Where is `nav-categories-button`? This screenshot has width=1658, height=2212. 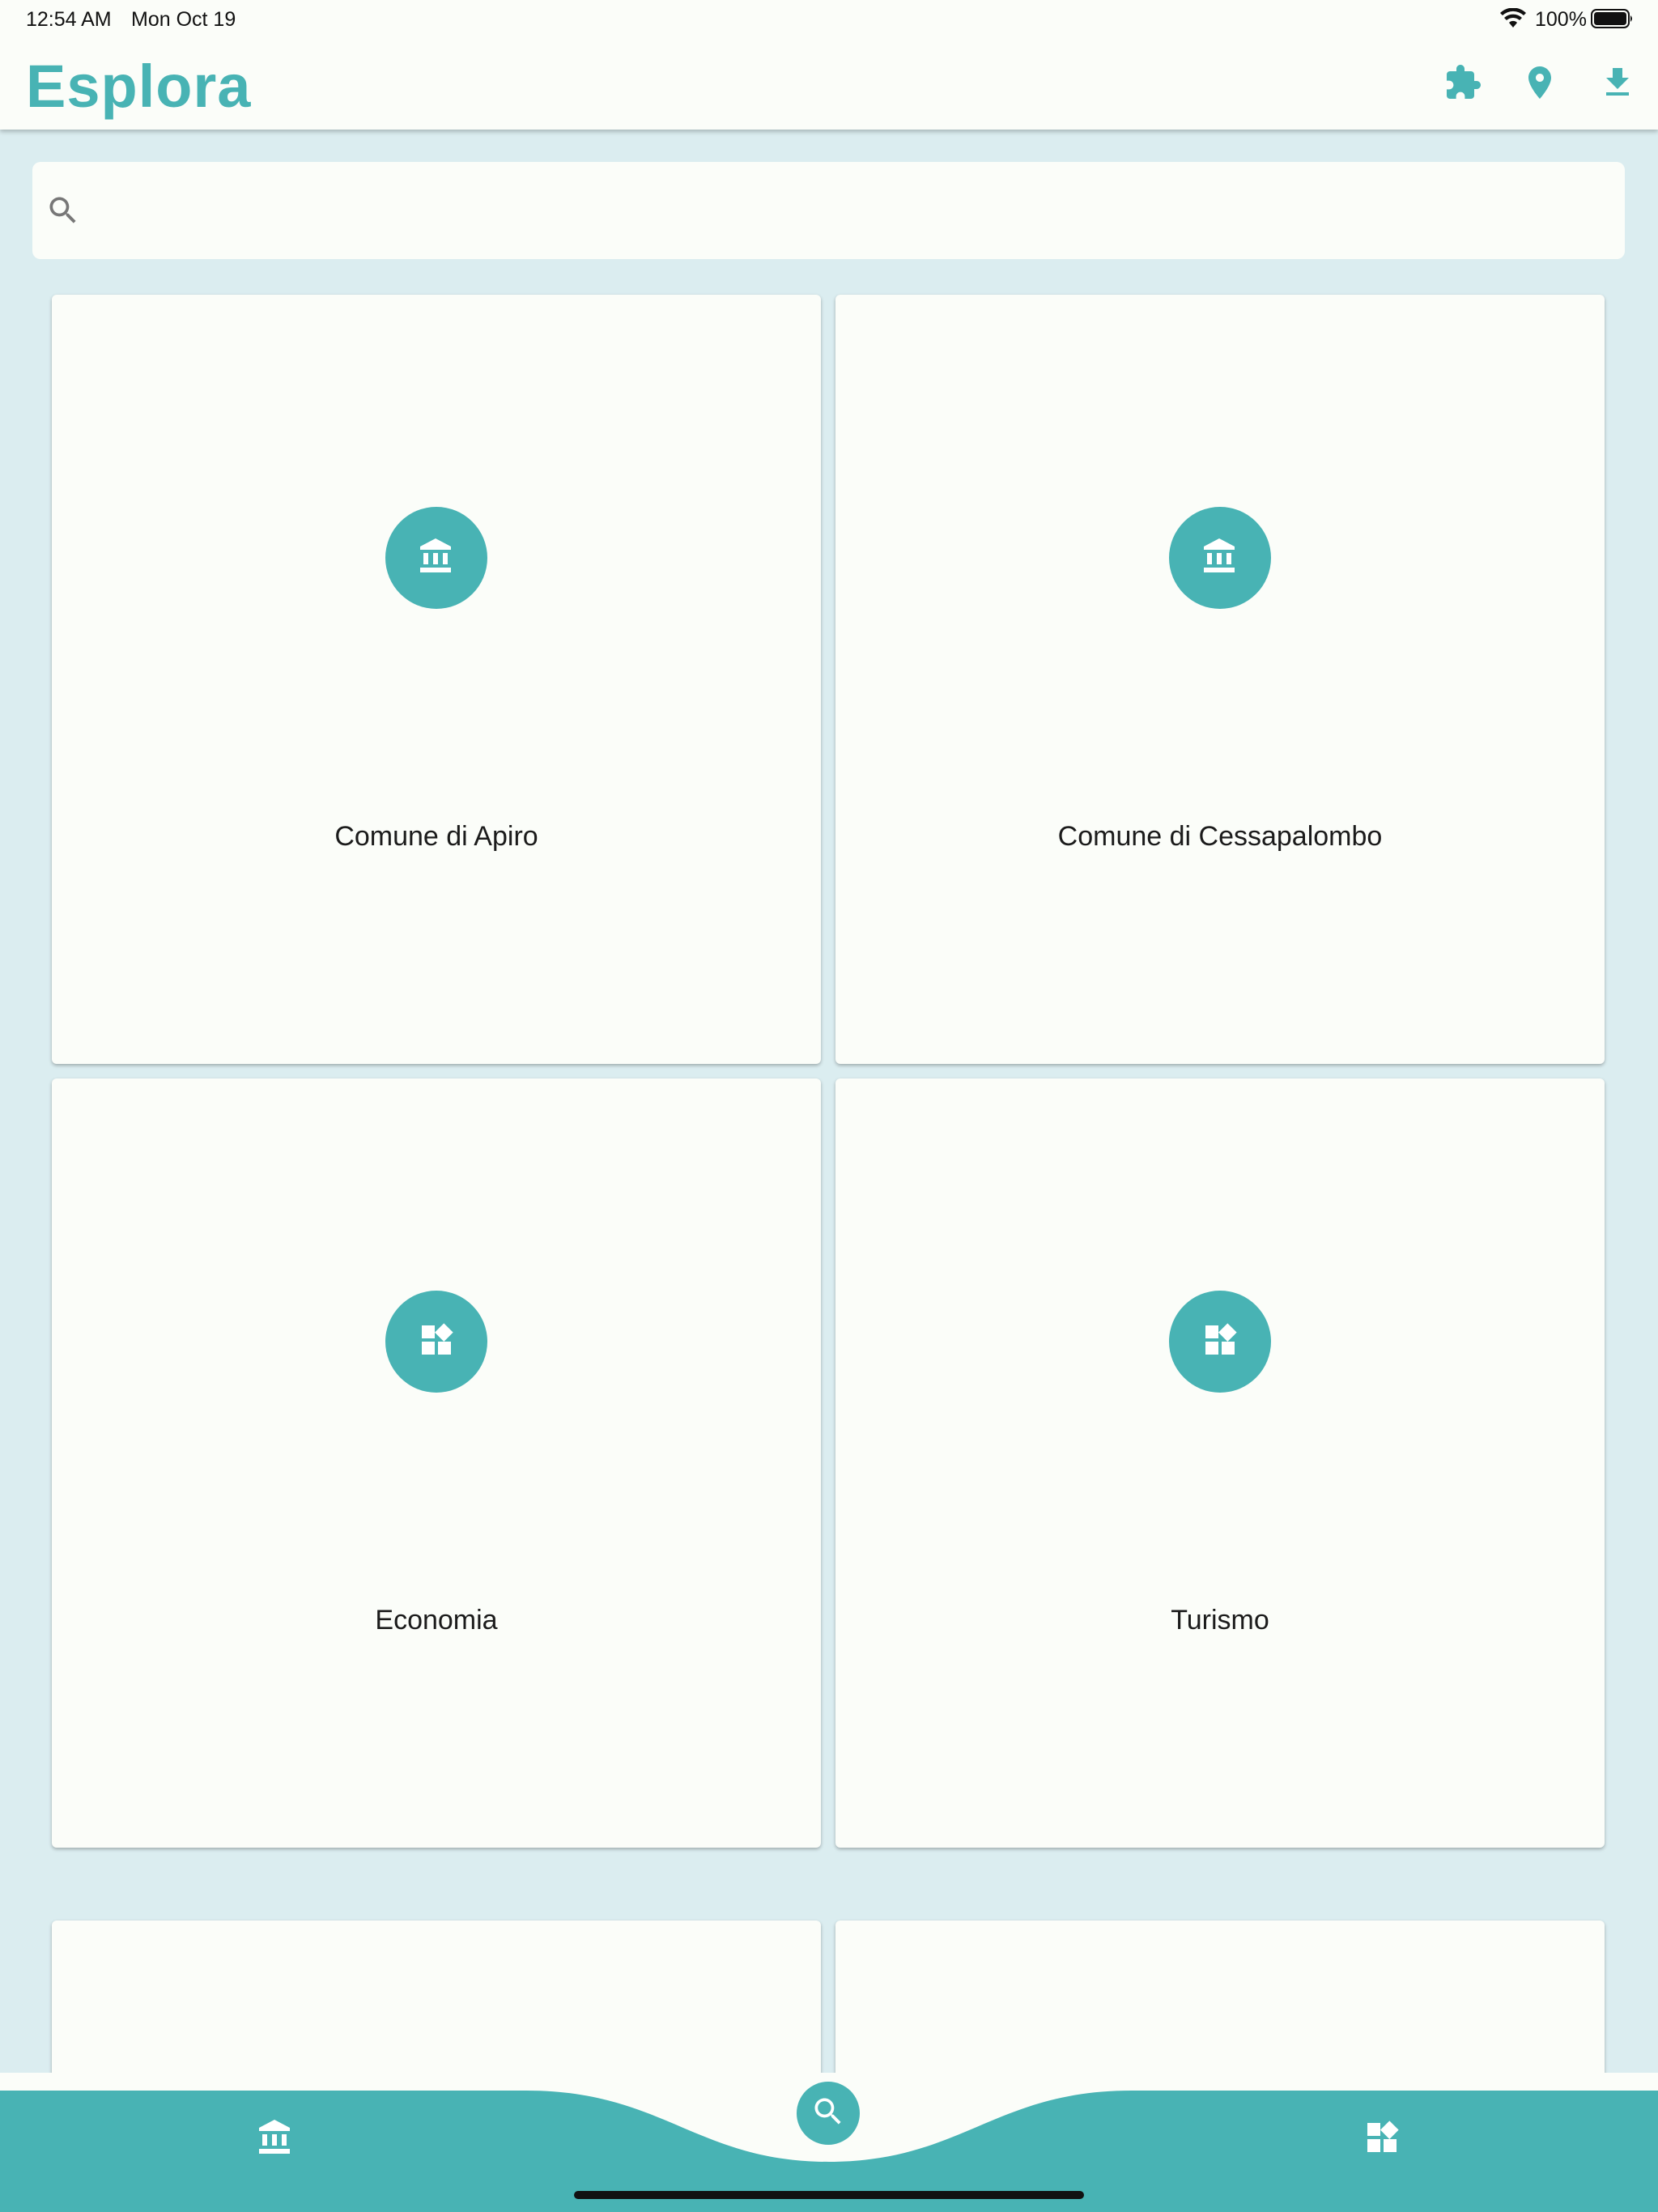
nav-categories-button is located at coordinates (1382, 2139).